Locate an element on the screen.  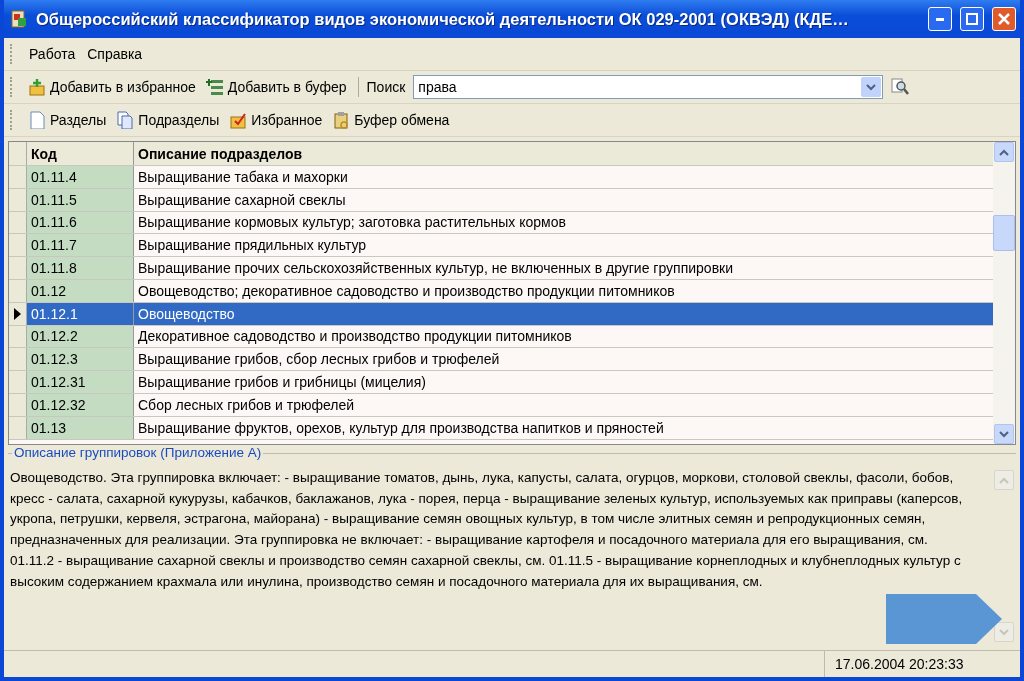
close-icon is located at coordinates (1004, 19).